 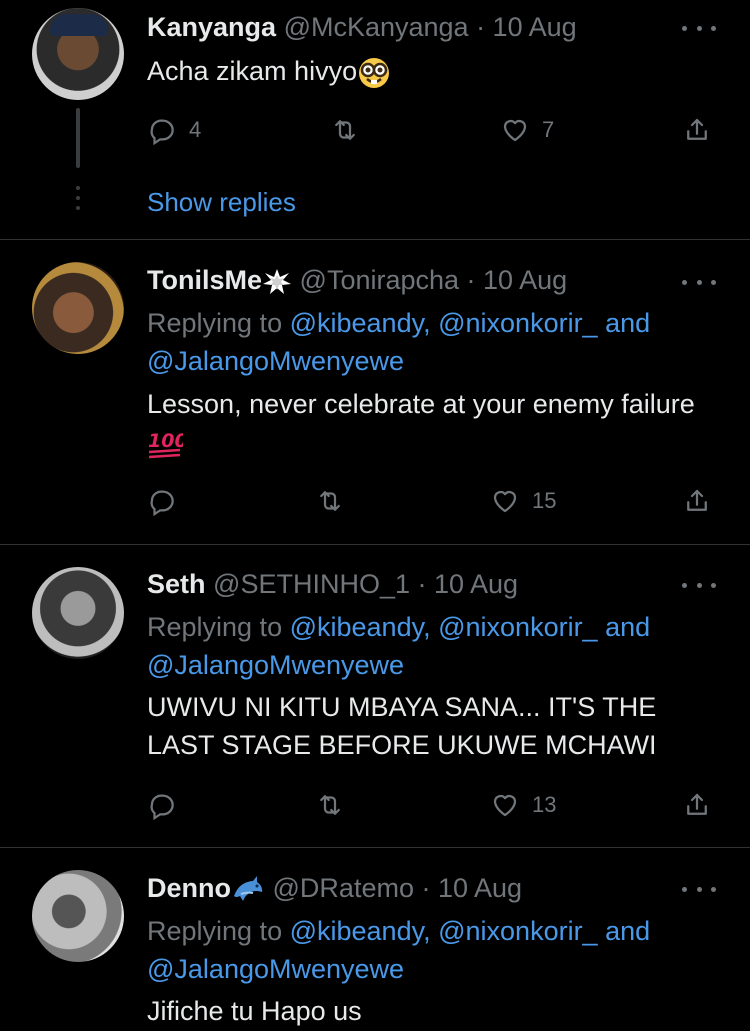 I want to click on tweet-header: TonilsMe @Tonirapcha · 10 Aug, so click(x=357, y=280).